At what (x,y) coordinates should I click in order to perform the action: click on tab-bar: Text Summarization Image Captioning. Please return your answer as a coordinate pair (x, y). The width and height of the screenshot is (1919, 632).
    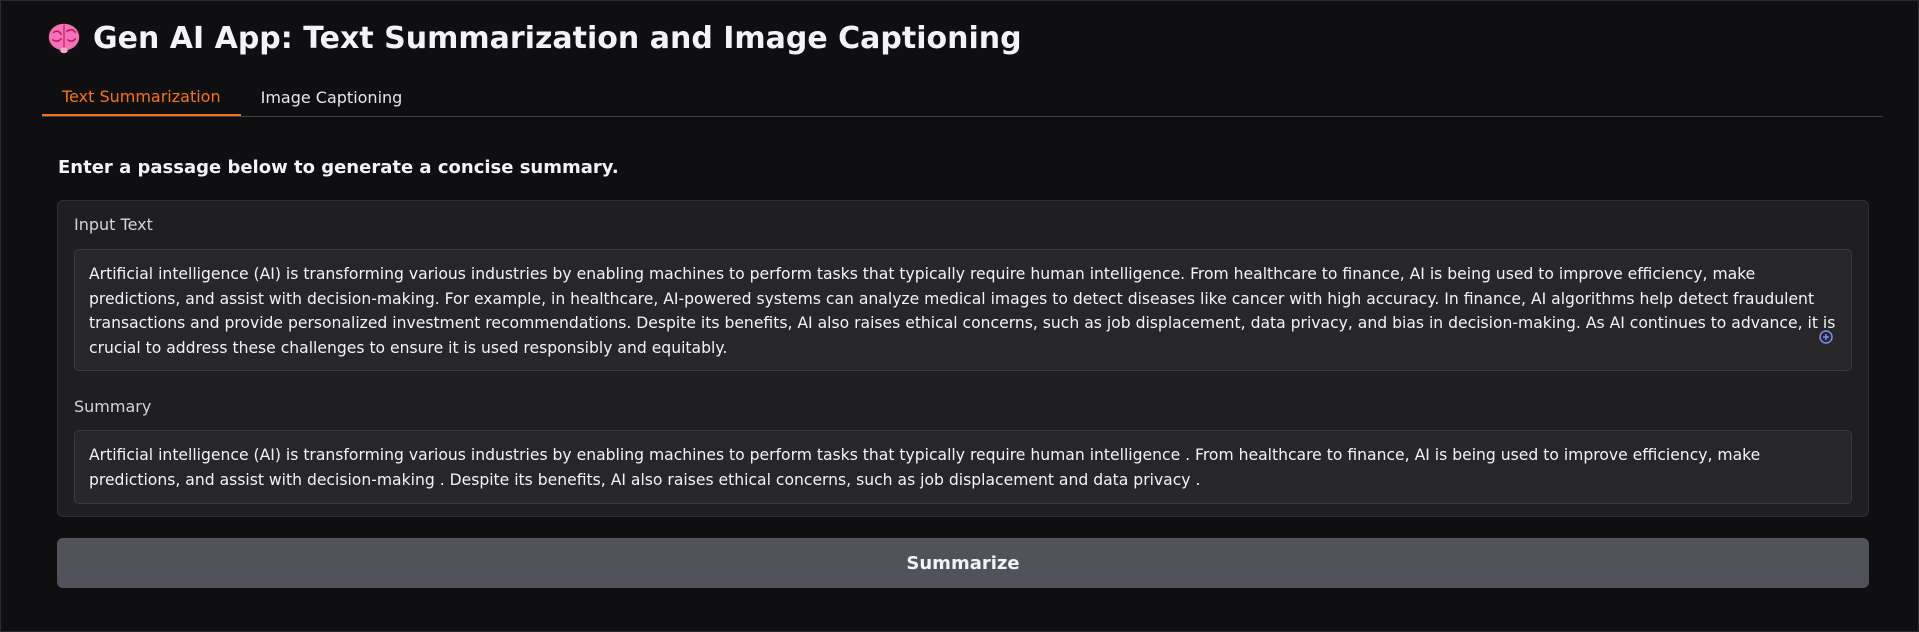
    Looking at the image, I should click on (962, 98).